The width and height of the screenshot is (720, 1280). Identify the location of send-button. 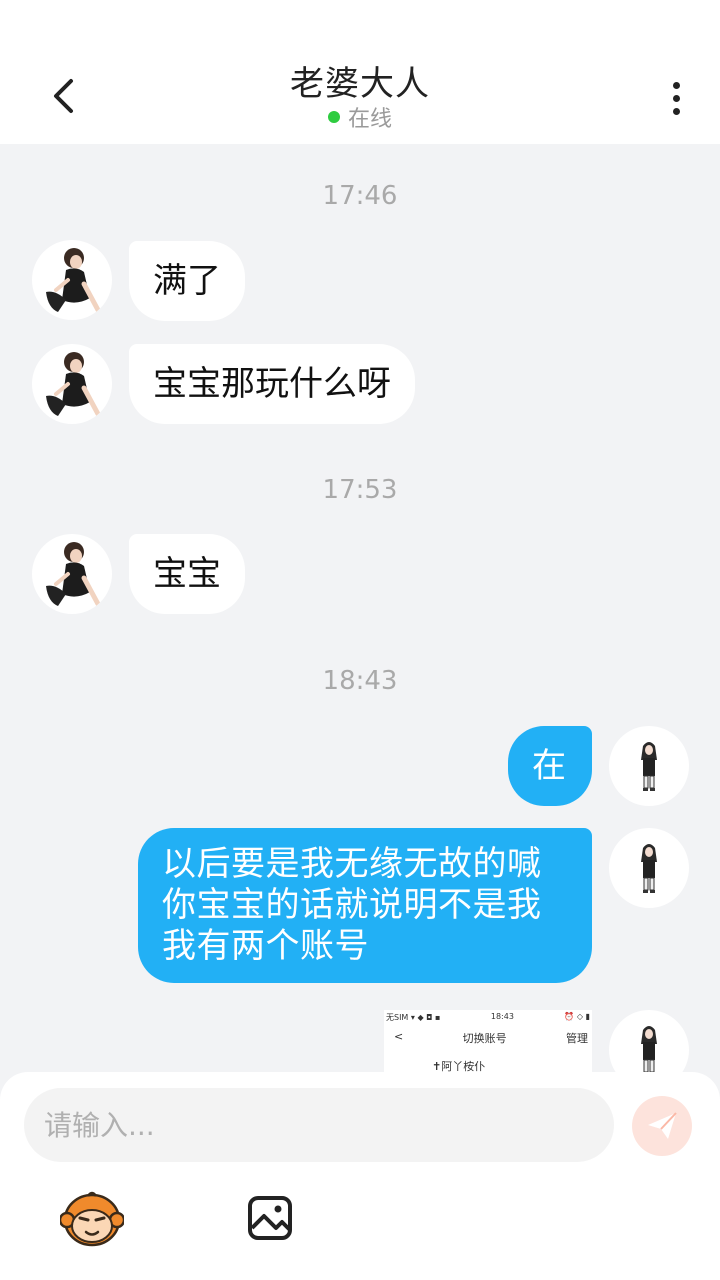
(662, 1126).